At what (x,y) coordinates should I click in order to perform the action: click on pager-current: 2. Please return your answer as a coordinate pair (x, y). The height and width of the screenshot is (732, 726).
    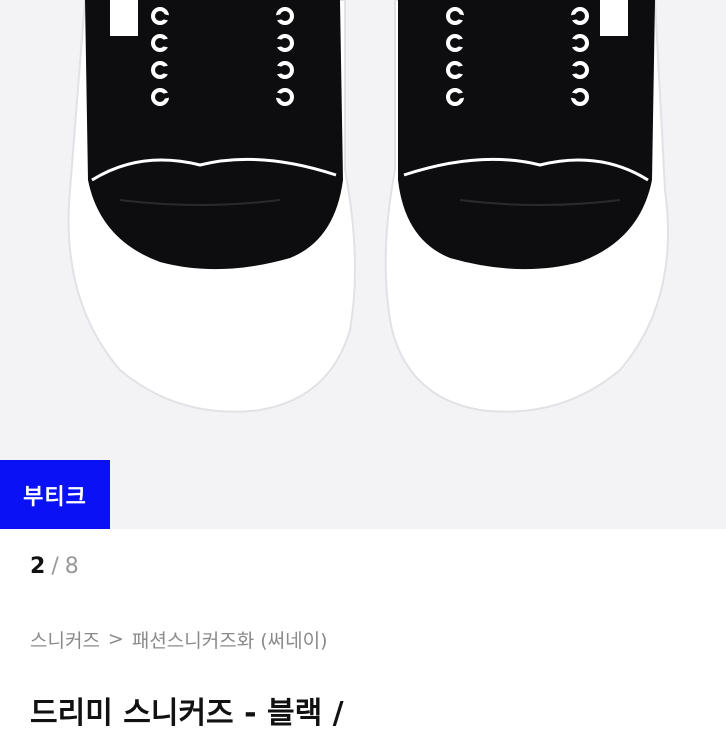
    Looking at the image, I should click on (38, 566).